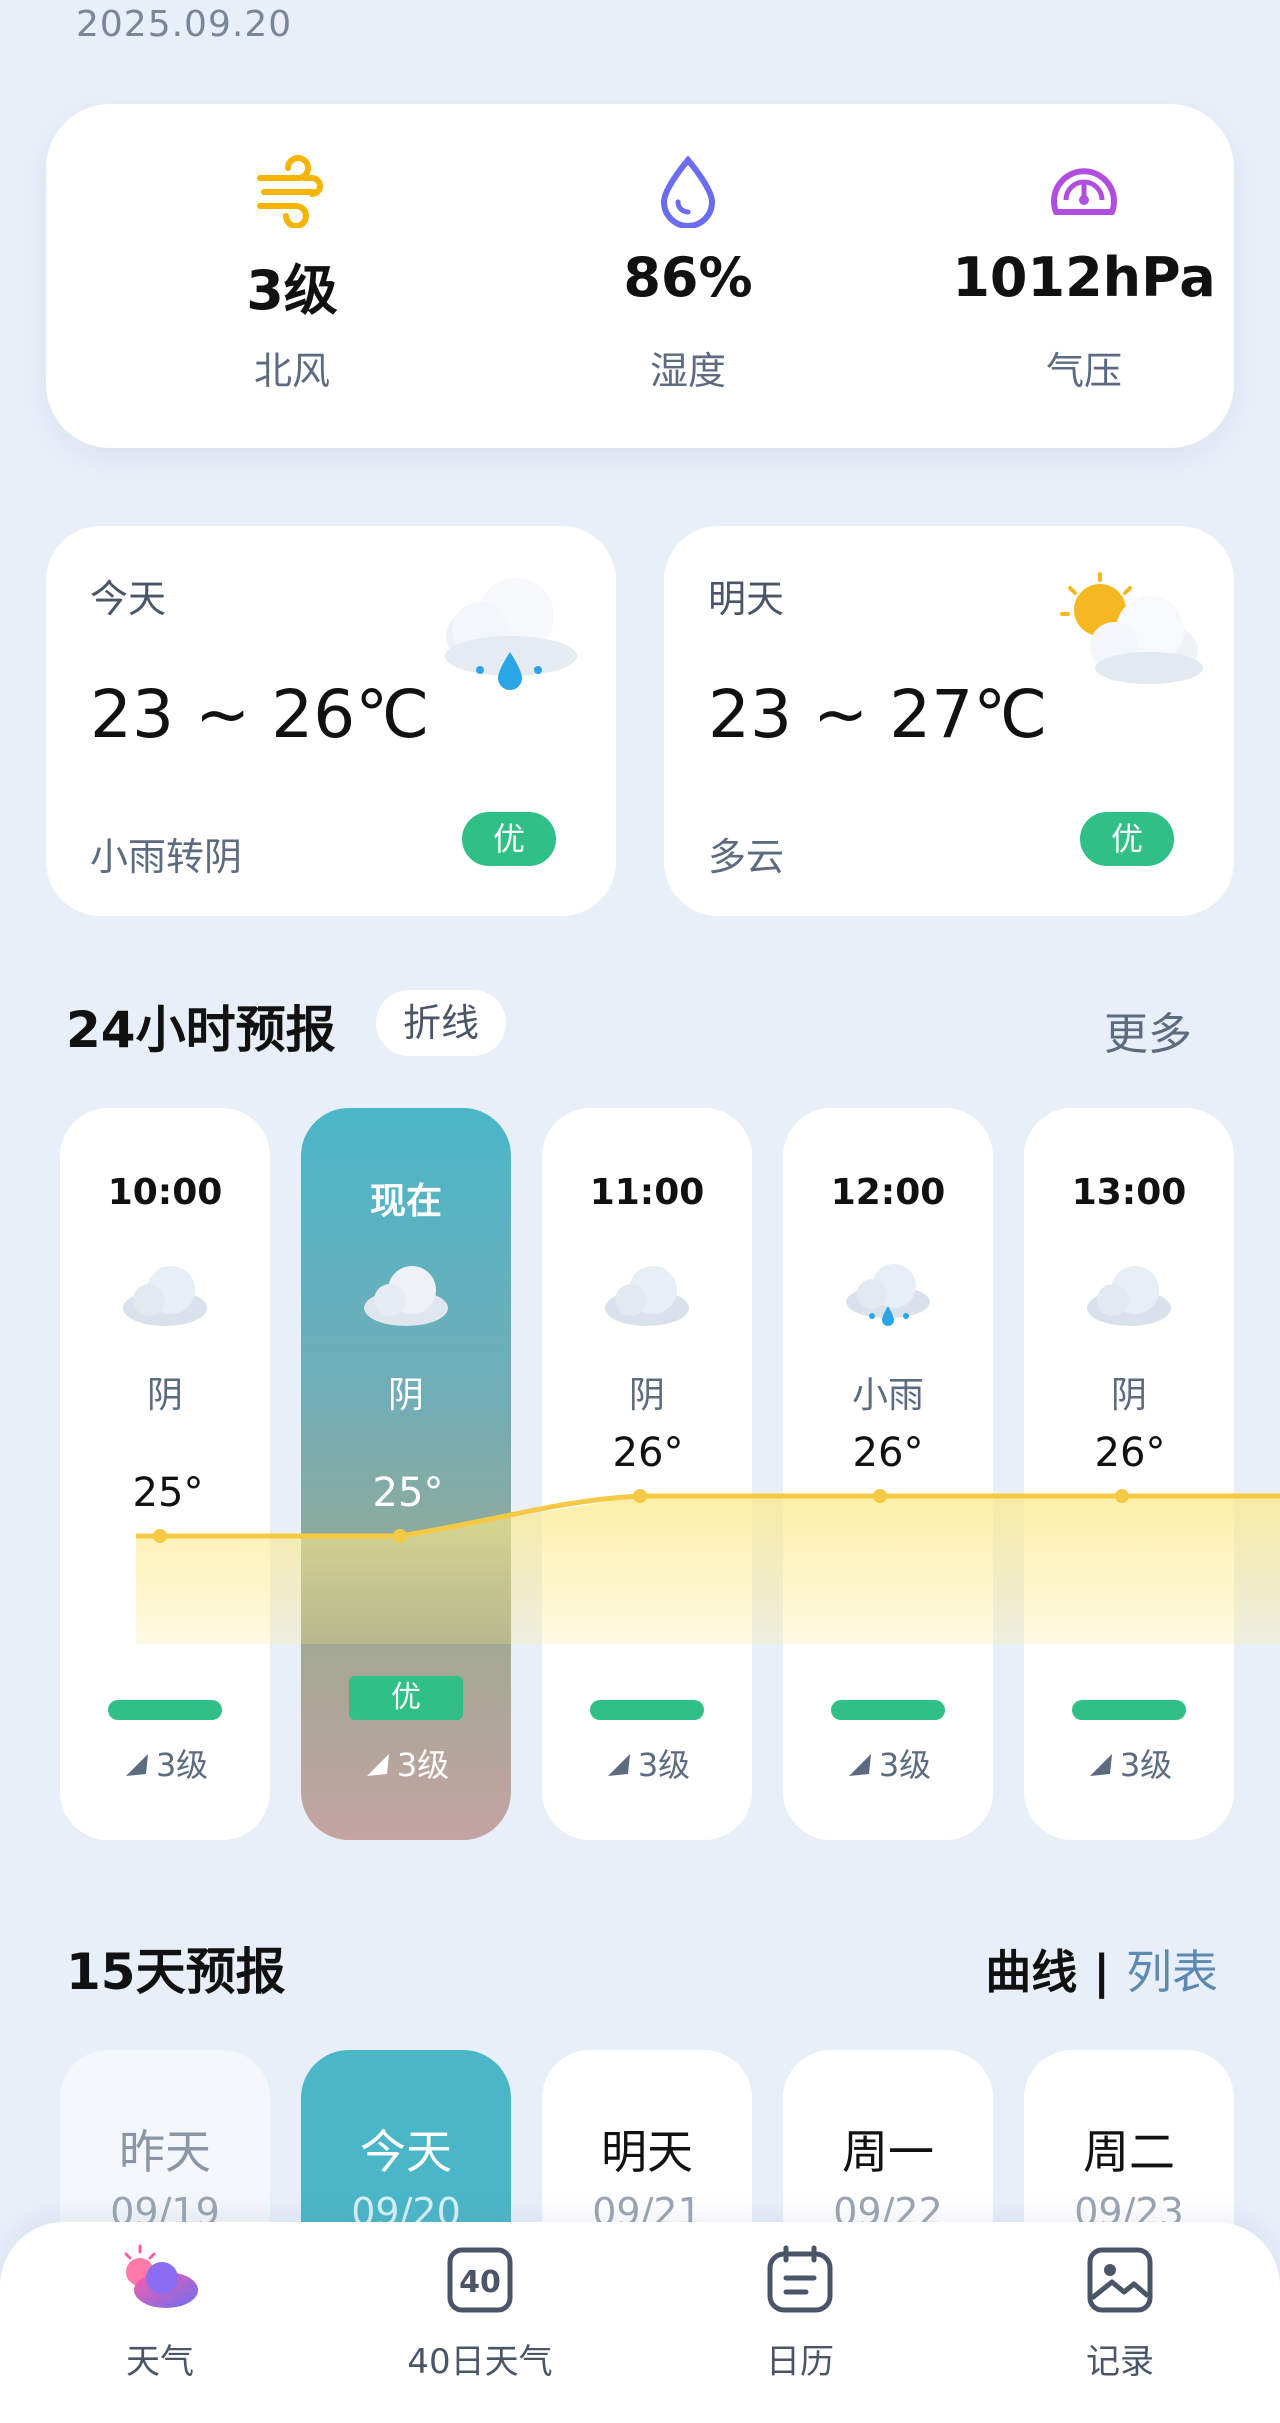 The width and height of the screenshot is (1280, 2423). Describe the element at coordinates (746, 857) in the screenshot. I see `tomorrow-weather-desc: 多云` at that location.